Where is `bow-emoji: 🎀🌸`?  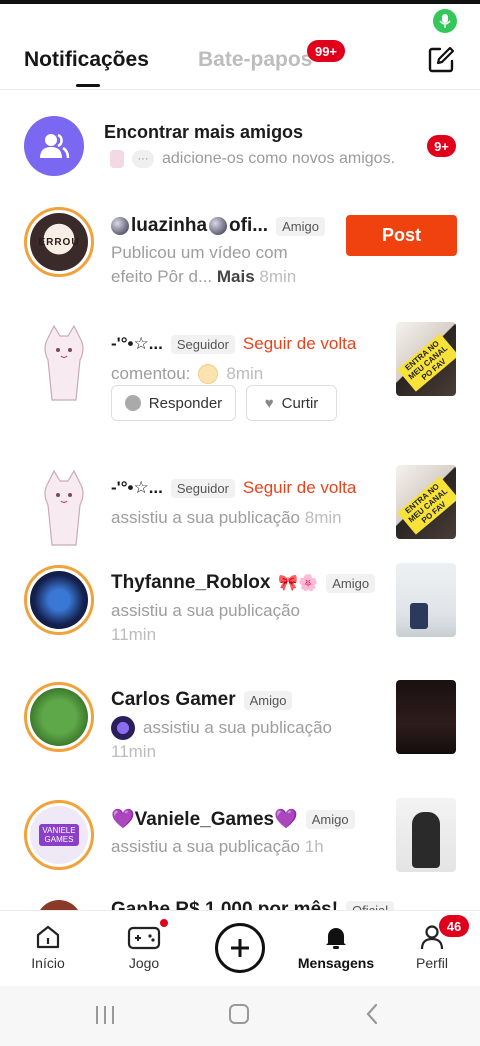 bow-emoji: 🎀🌸 is located at coordinates (298, 583).